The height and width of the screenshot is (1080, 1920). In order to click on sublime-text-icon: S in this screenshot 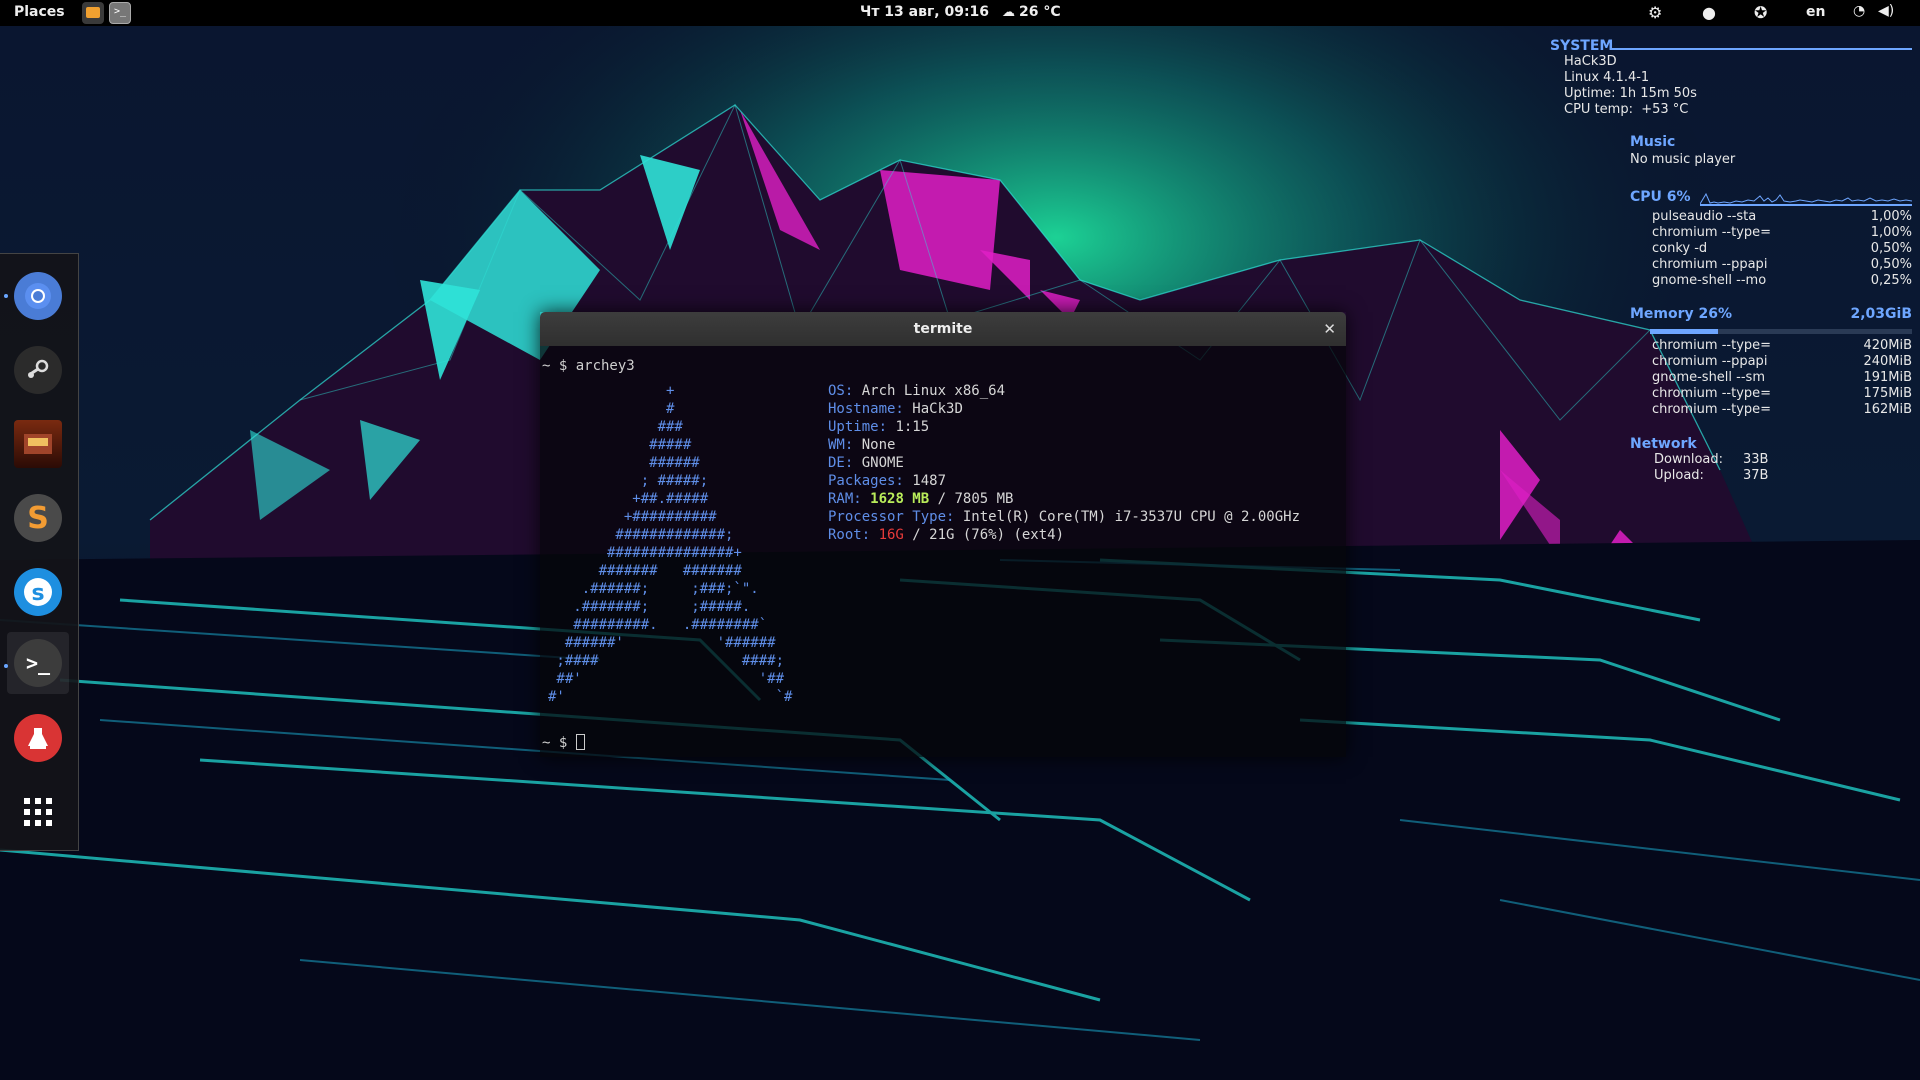, I will do `click(38, 518)`.